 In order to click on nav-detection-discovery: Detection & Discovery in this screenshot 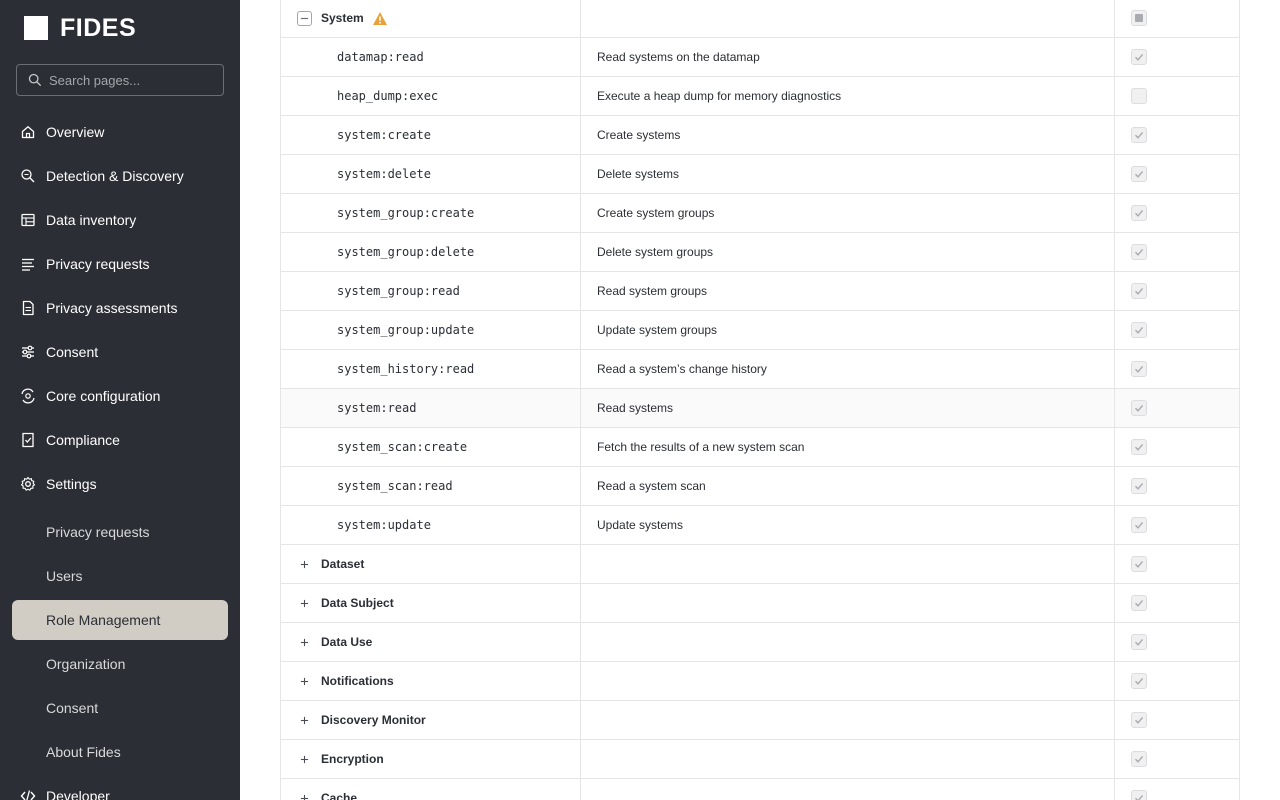, I will do `click(120, 176)`.